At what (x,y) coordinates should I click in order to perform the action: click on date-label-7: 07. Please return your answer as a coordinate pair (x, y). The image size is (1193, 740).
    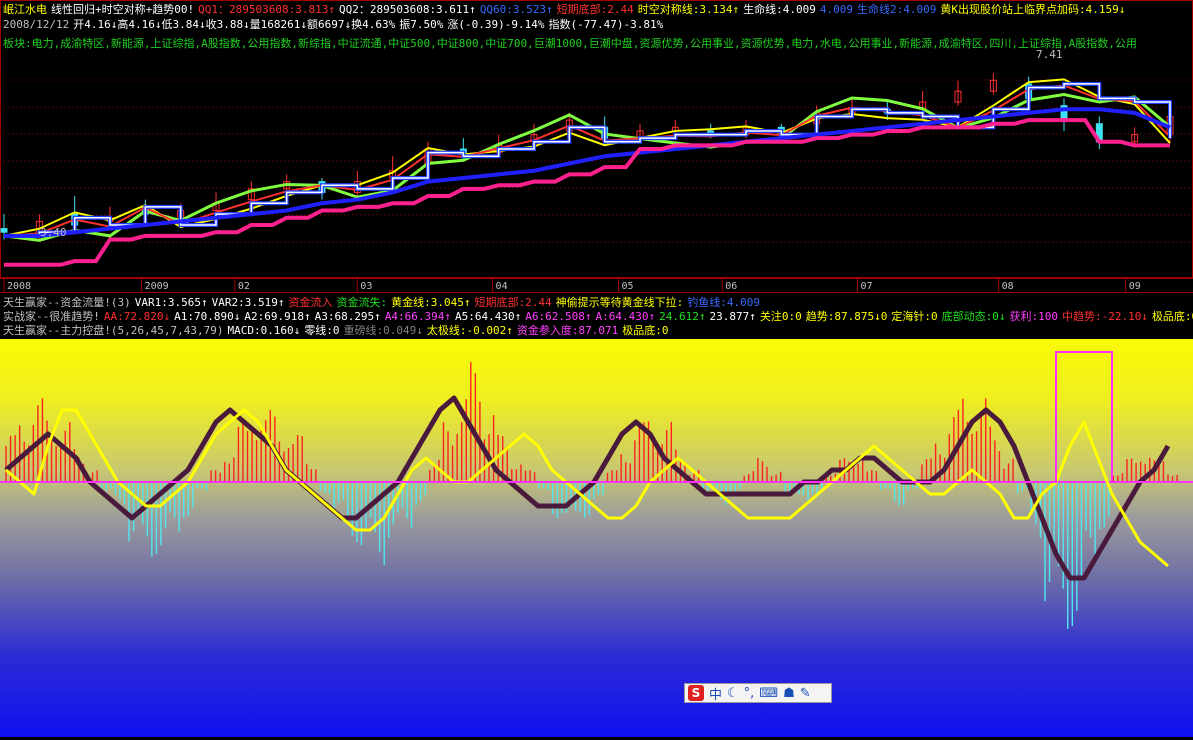
    Looking at the image, I should click on (867, 286).